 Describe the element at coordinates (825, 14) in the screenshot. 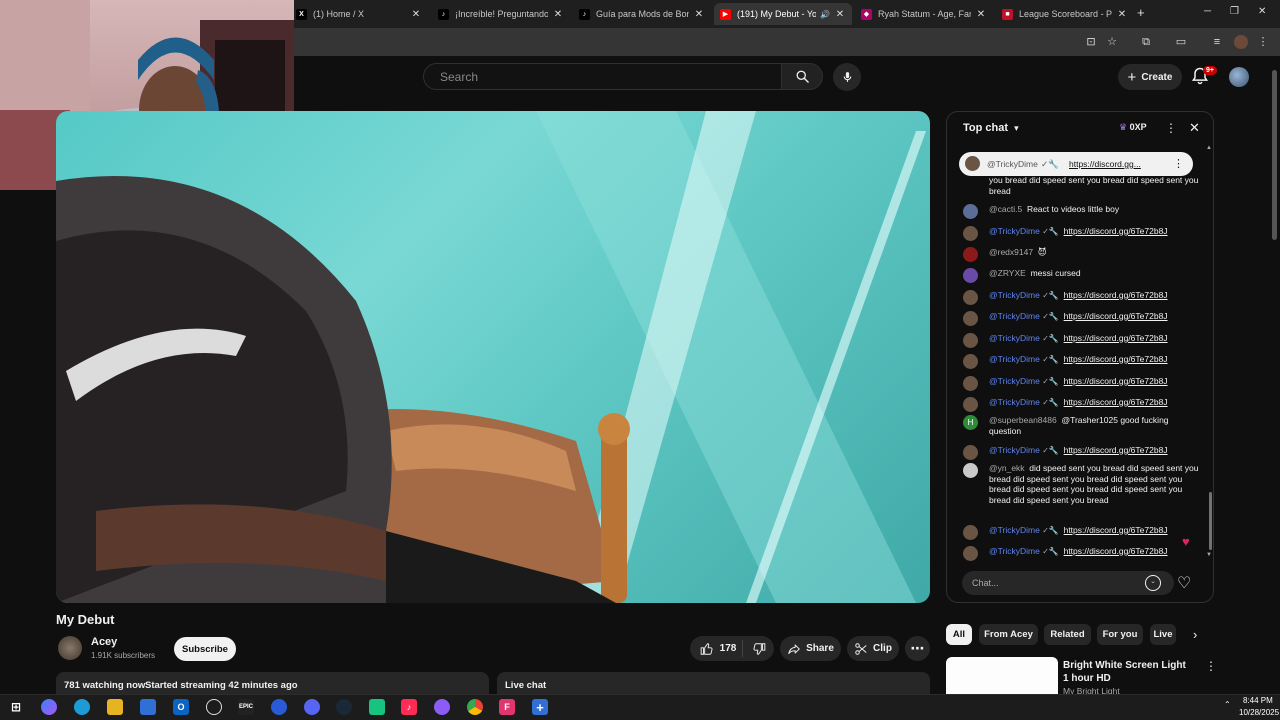

I see `speaker-icon: 🔊` at that location.